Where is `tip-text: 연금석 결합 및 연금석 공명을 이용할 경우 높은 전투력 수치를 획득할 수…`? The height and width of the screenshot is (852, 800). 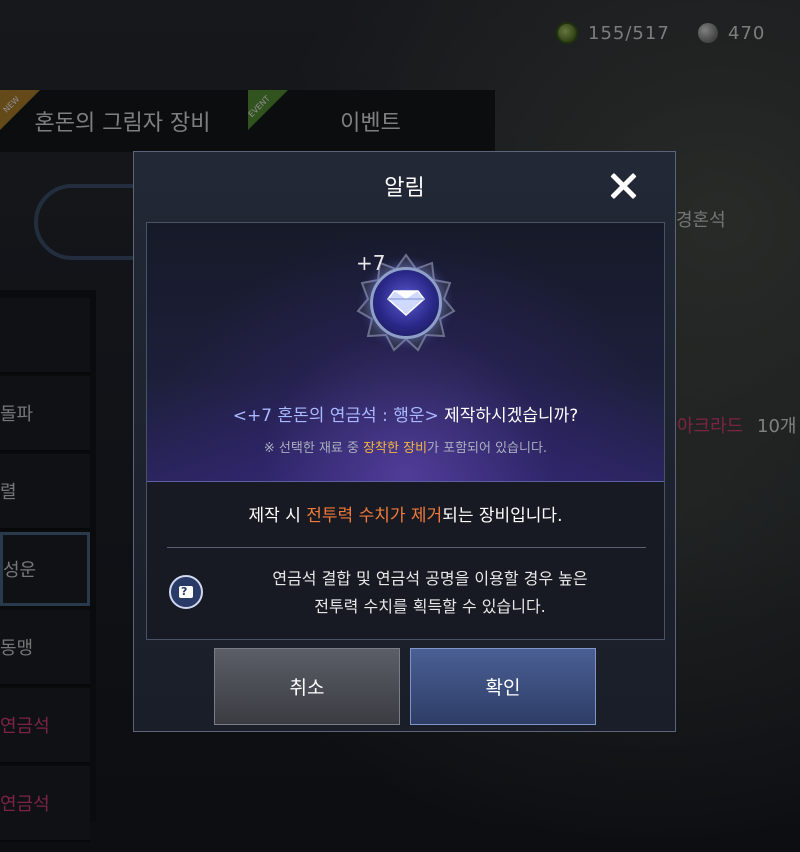 tip-text: 연금석 결합 및 연금석 공명을 이용할 경우 높은 전투력 수치를 획득할 수… is located at coordinates (430, 593).